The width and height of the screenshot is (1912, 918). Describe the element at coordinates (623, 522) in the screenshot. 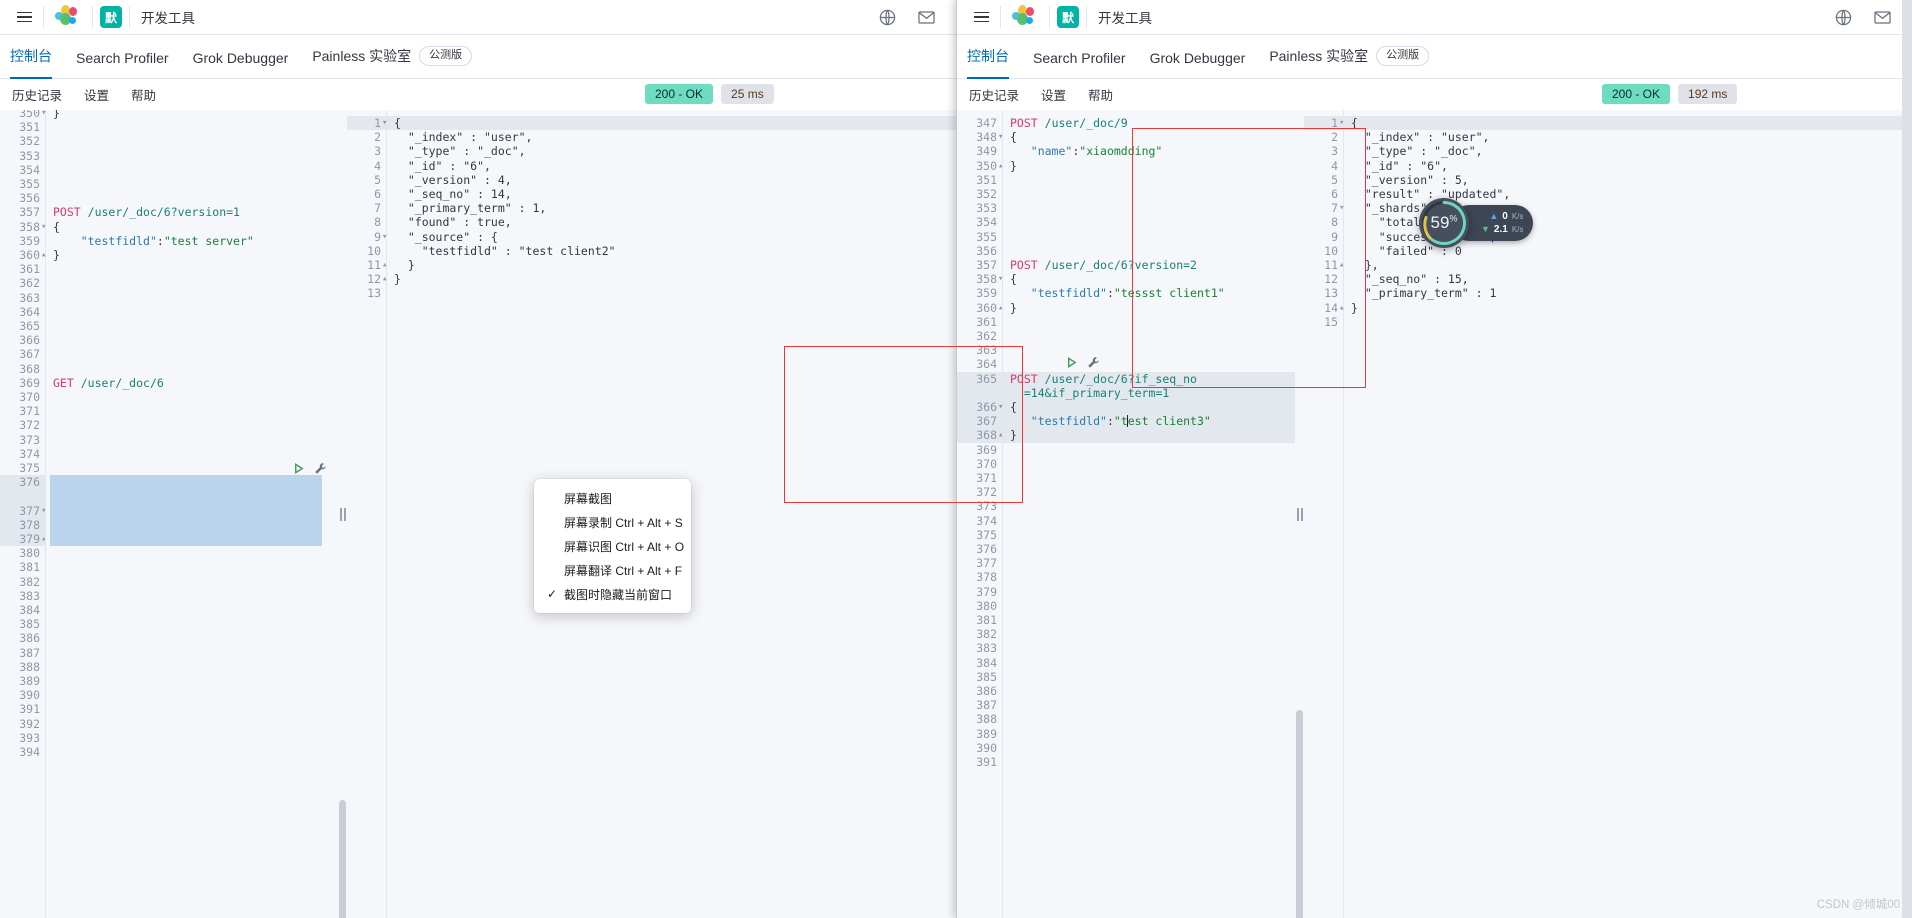

I see `menu-item-label: 屏幕录制 Ctrl + Alt + S` at that location.